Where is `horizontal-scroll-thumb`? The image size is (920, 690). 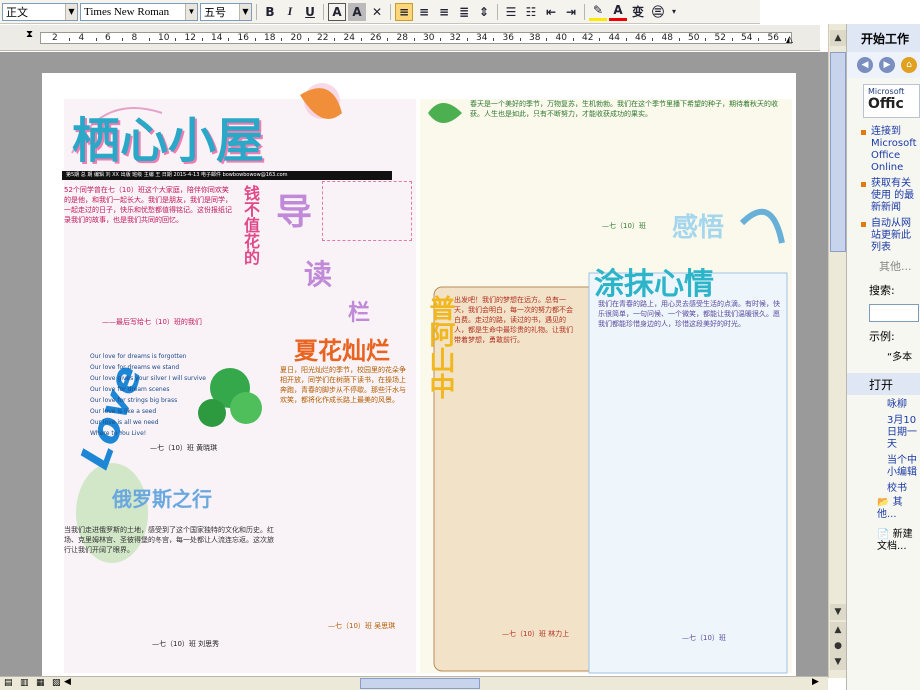 horizontal-scroll-thumb is located at coordinates (420, 683).